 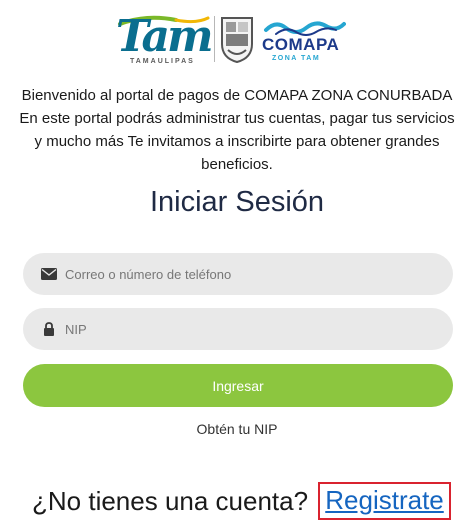 What do you see at coordinates (238, 385) in the screenshot?
I see `submit-button: Ingresar` at bounding box center [238, 385].